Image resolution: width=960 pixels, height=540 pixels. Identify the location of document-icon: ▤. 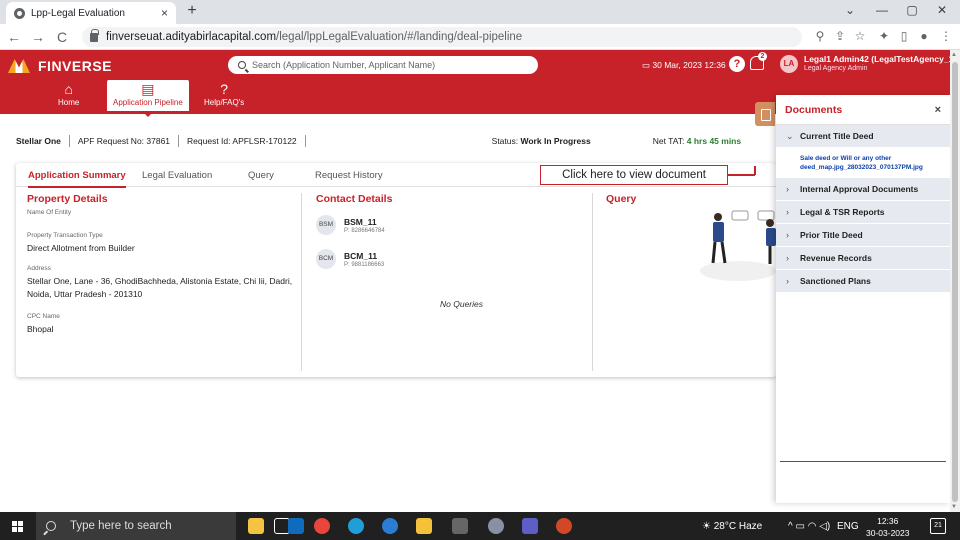
(148, 89).